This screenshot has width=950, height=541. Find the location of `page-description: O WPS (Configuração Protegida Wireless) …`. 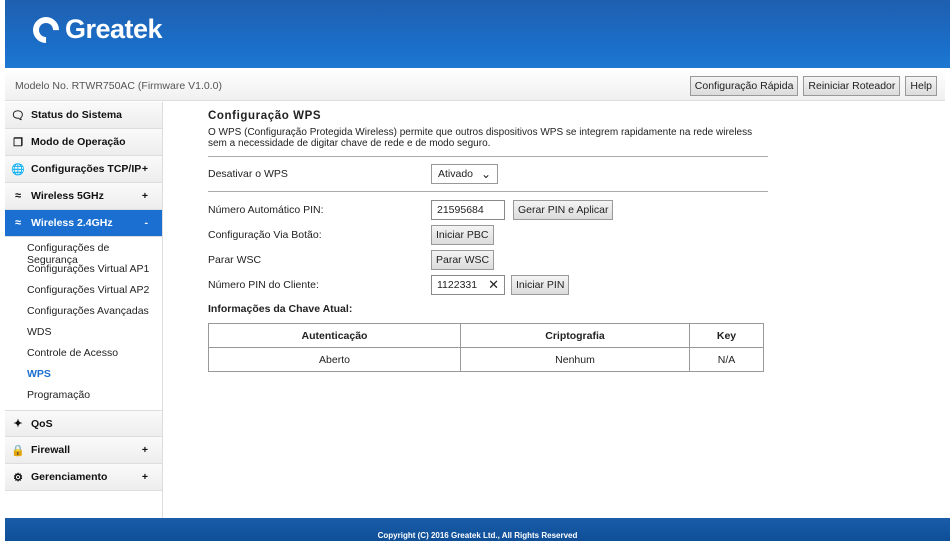

page-description: O WPS (Configuração Protegida Wireless) … is located at coordinates (480, 138).